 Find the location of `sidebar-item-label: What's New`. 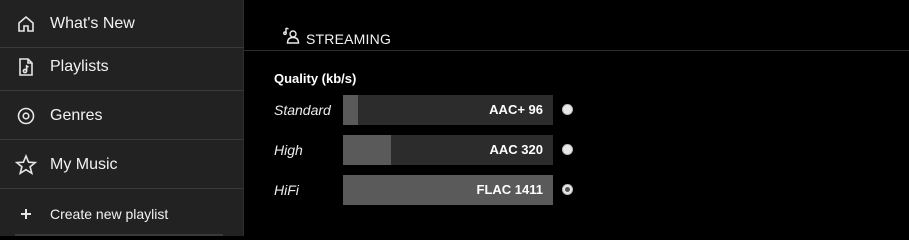

sidebar-item-label: What's New is located at coordinates (92, 23).